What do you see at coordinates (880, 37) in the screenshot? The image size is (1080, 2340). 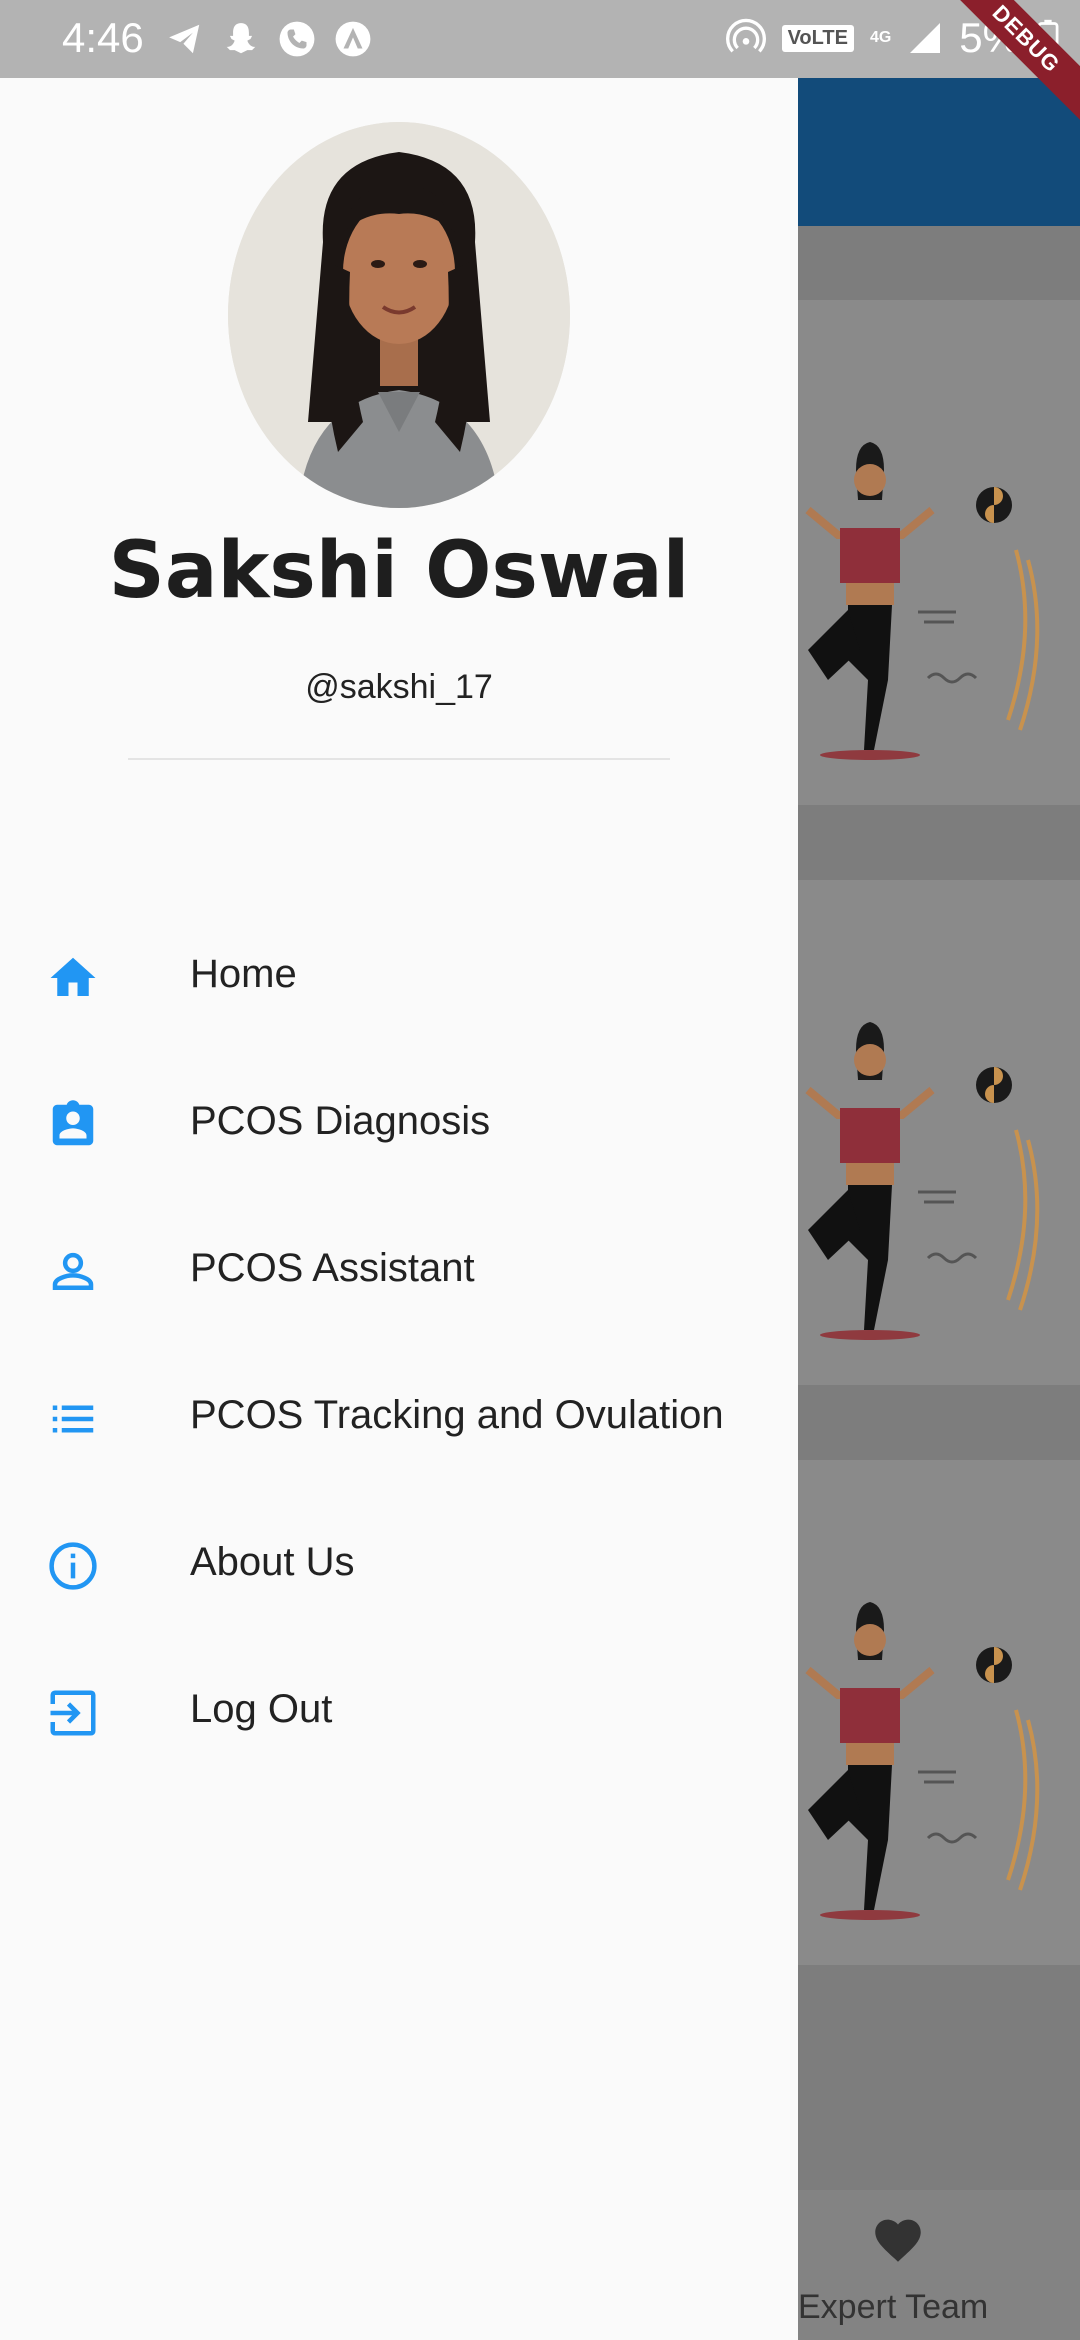 I see `network-type: 4G` at bounding box center [880, 37].